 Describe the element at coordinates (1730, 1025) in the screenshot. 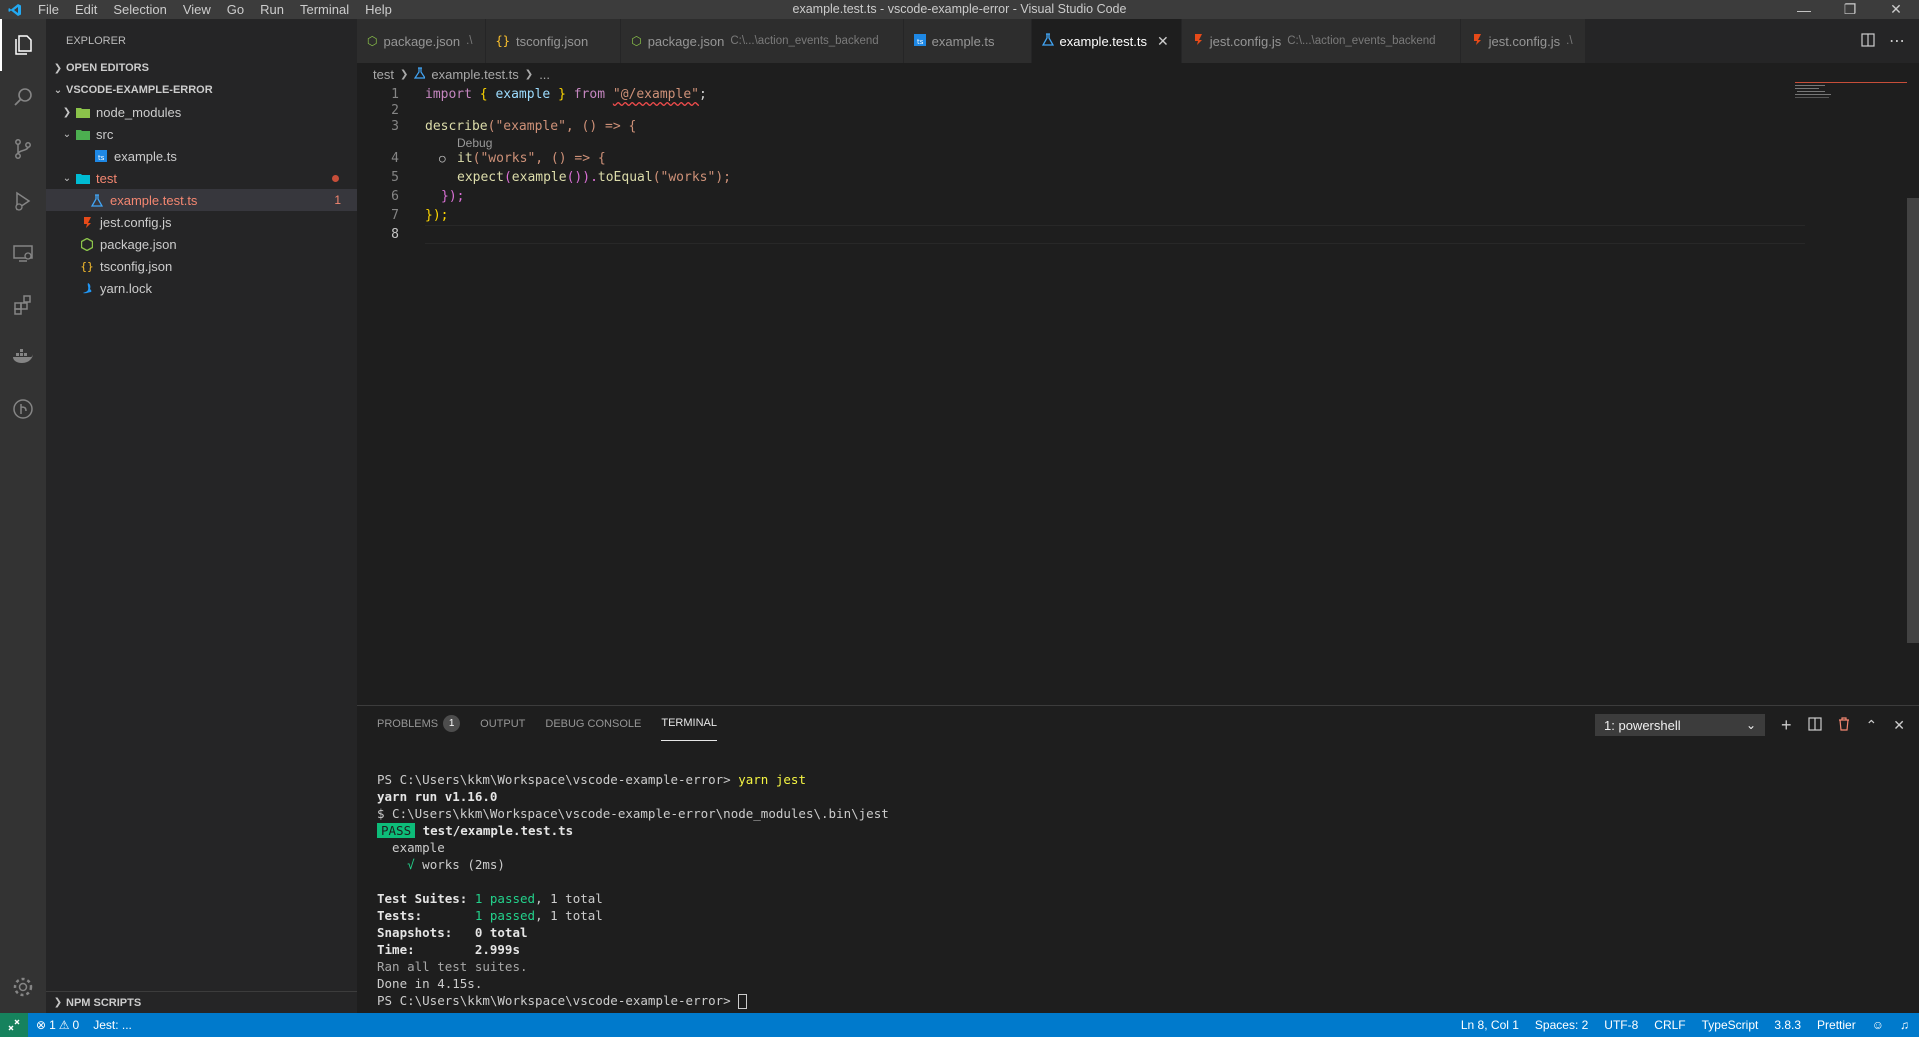

I see `language-mode: TypeScript` at that location.